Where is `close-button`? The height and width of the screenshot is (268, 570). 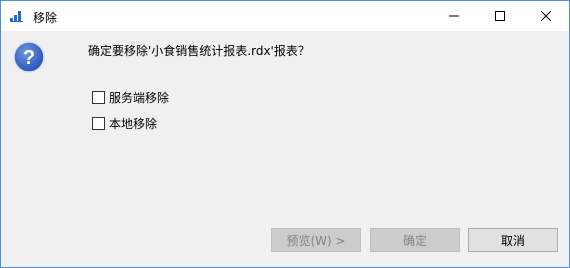
close-button is located at coordinates (546, 16).